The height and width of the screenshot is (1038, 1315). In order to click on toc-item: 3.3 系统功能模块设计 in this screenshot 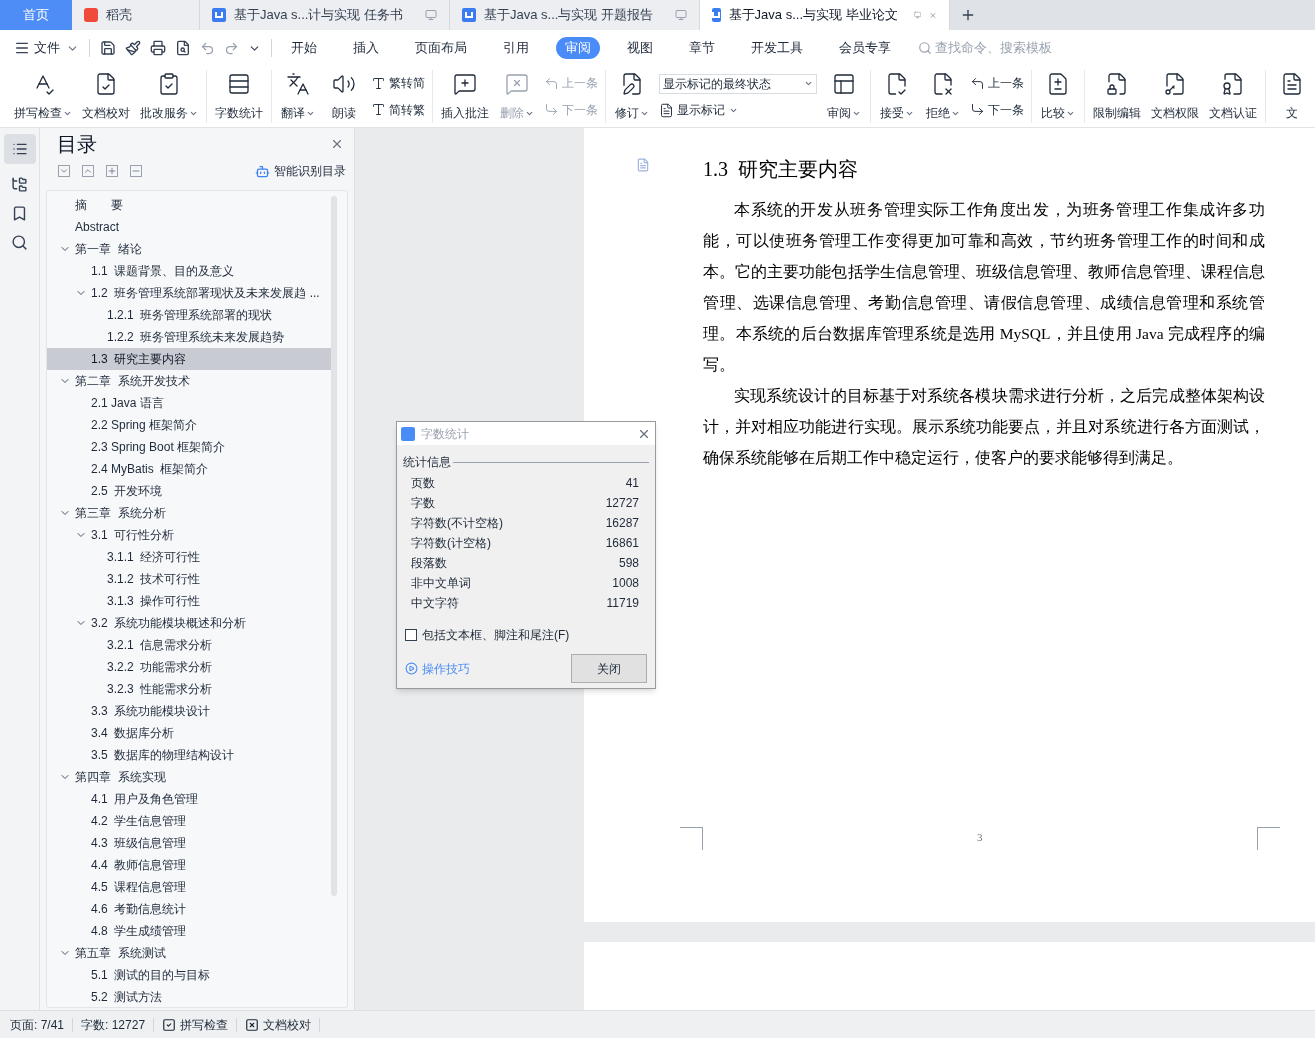, I will do `click(189, 711)`.